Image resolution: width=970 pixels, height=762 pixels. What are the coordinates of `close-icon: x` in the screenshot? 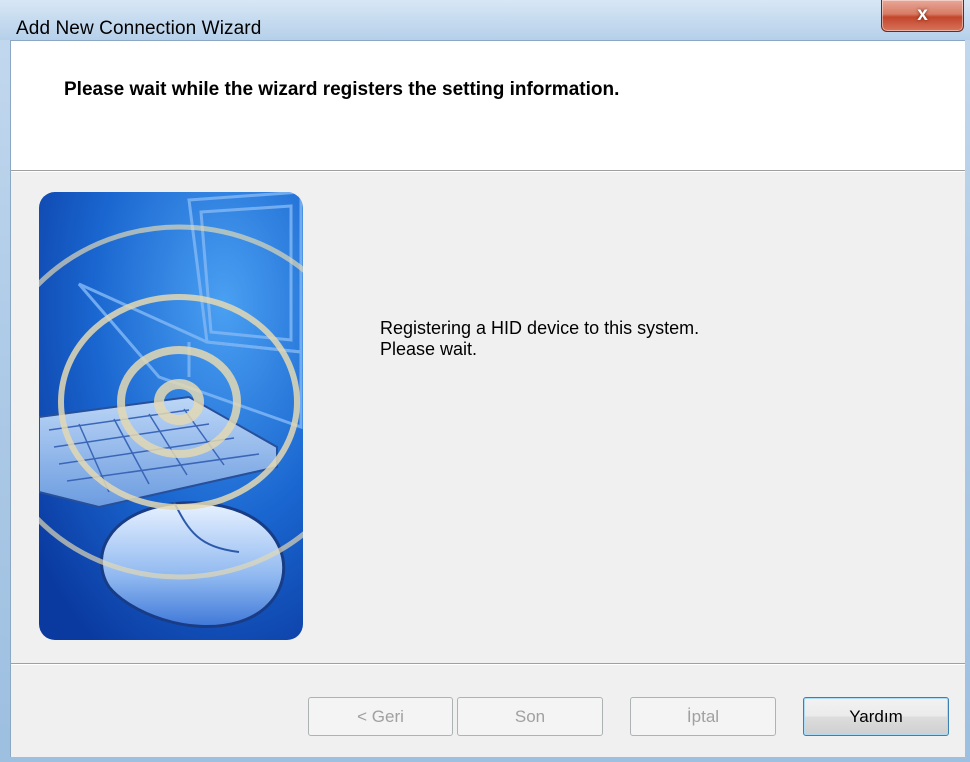 It's located at (922, 14).